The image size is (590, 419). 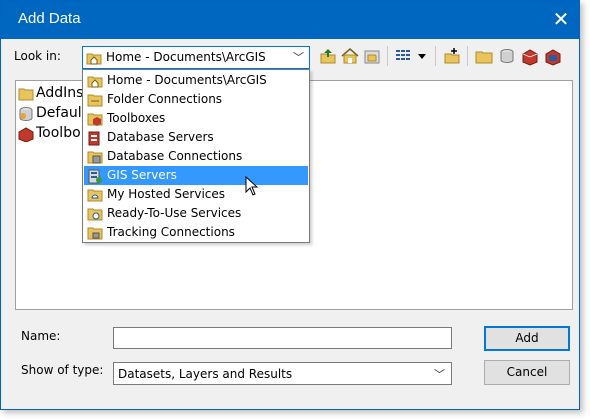 I want to click on dropdown-item-folder-connections: Folder Connections, so click(x=196, y=99).